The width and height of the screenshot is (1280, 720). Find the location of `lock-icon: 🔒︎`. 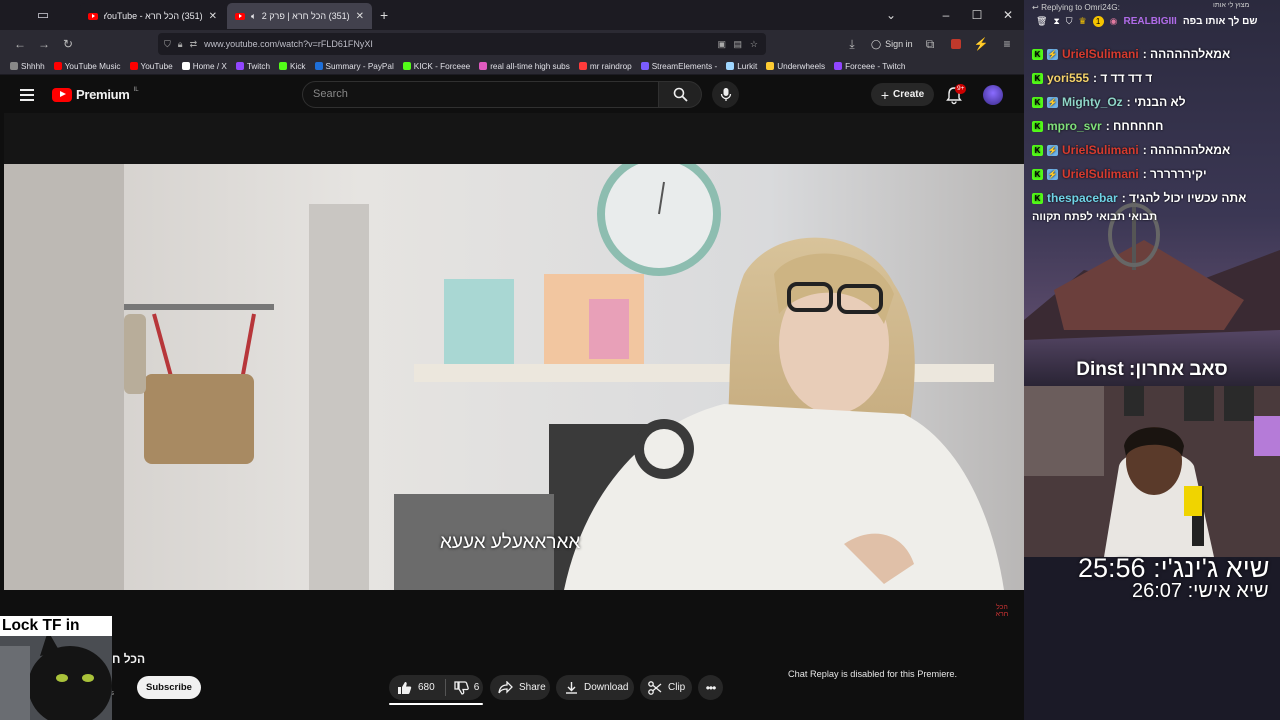

lock-icon: 🔒︎ is located at coordinates (180, 44).